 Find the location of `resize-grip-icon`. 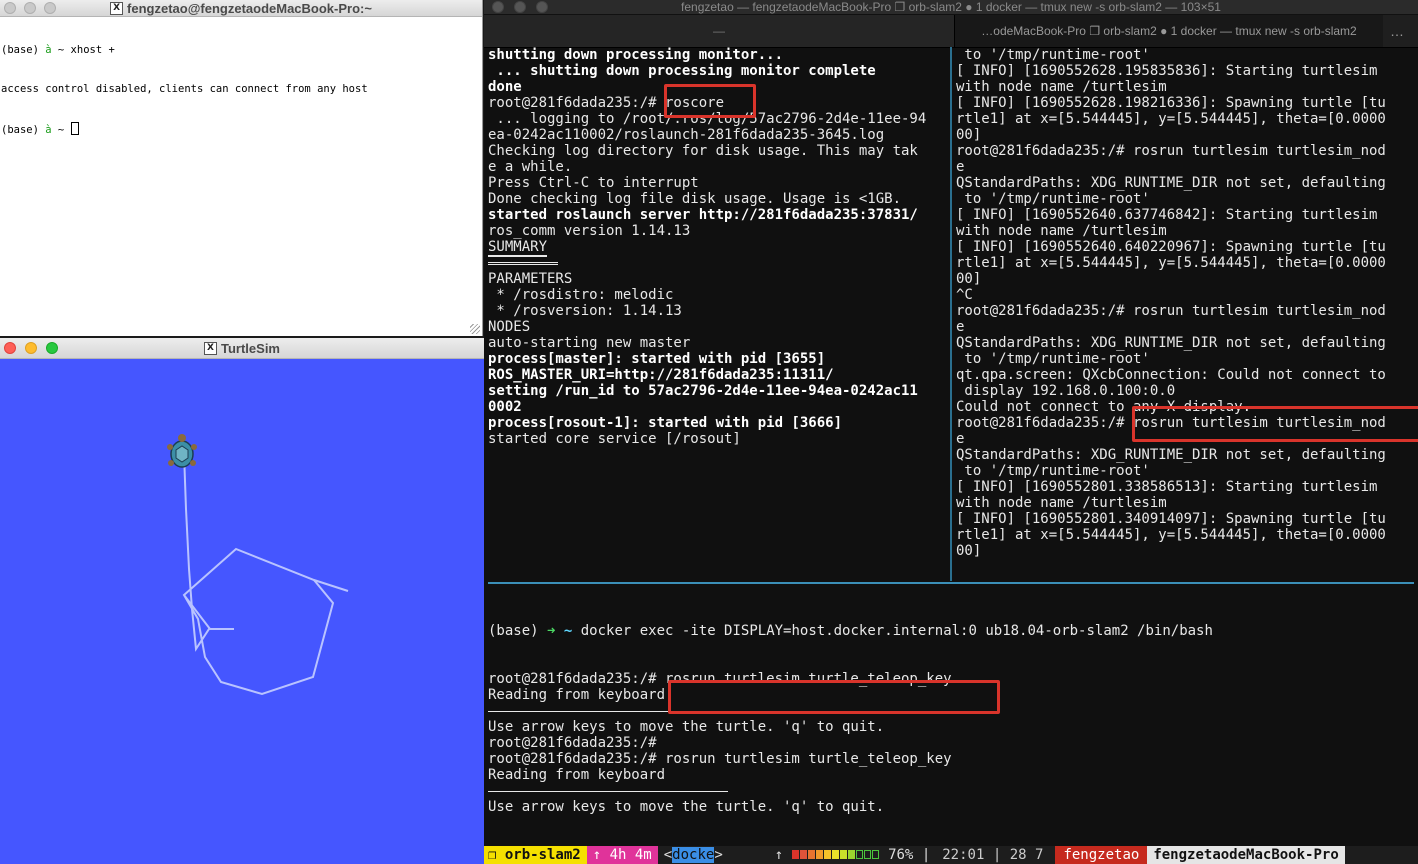

resize-grip-icon is located at coordinates (475, 329).